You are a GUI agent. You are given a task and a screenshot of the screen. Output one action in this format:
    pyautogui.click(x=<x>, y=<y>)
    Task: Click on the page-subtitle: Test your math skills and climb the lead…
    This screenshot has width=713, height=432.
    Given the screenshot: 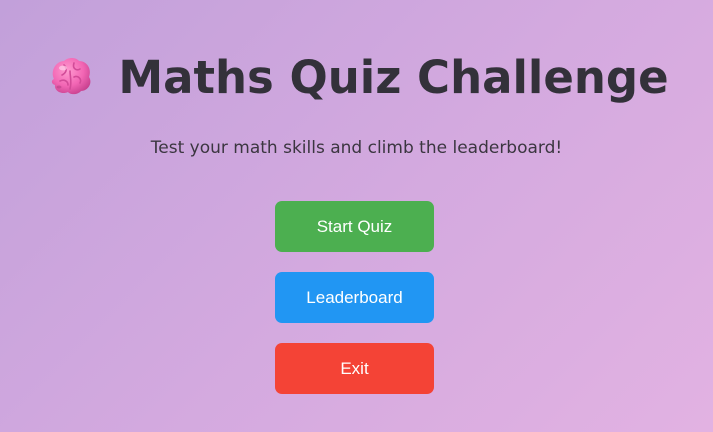 What is the action you would take?
    pyautogui.click(x=356, y=148)
    